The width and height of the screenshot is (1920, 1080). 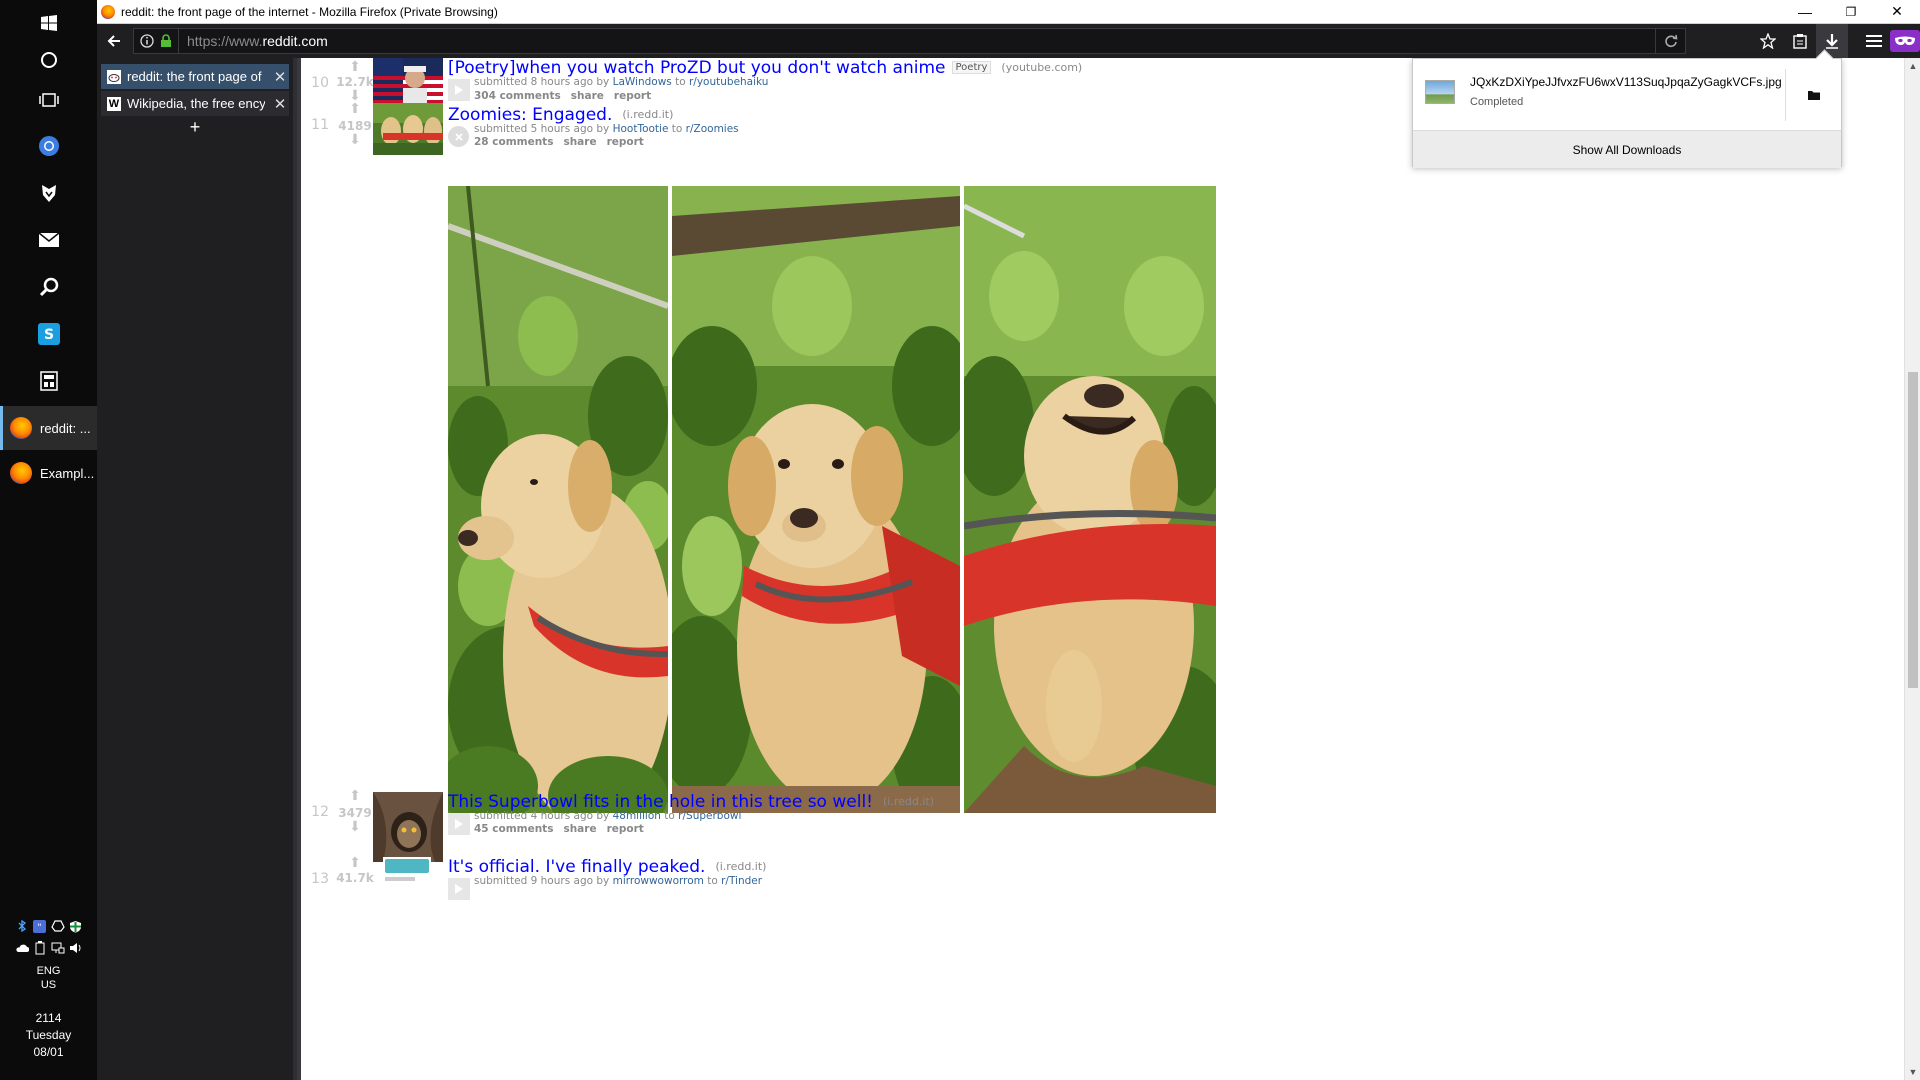 I want to click on subreddit-link: r/Superbowl, so click(x=709, y=816).